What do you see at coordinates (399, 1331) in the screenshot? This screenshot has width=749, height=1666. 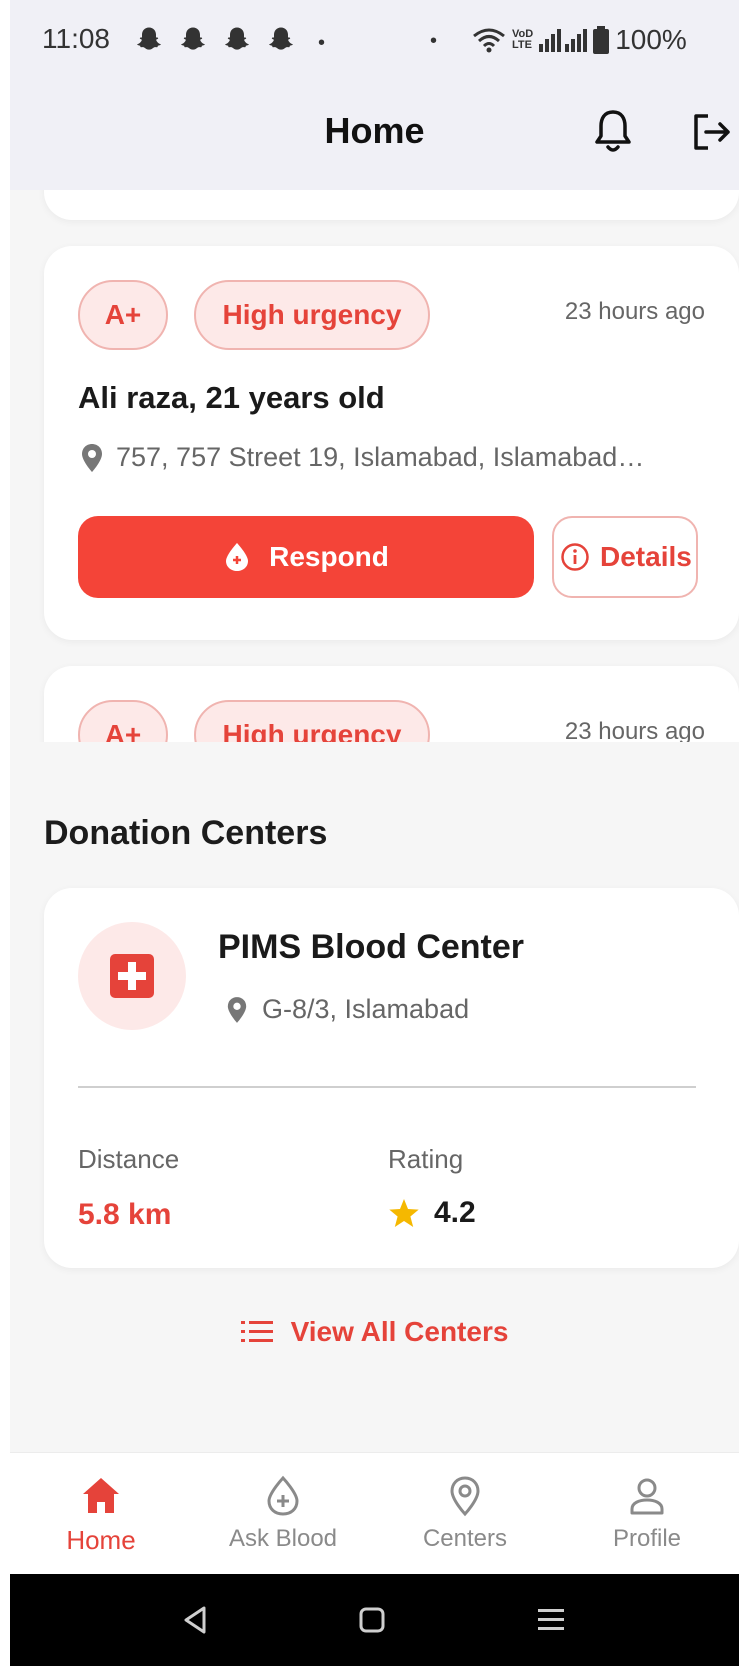 I see `view-all-label: View All Centers` at bounding box center [399, 1331].